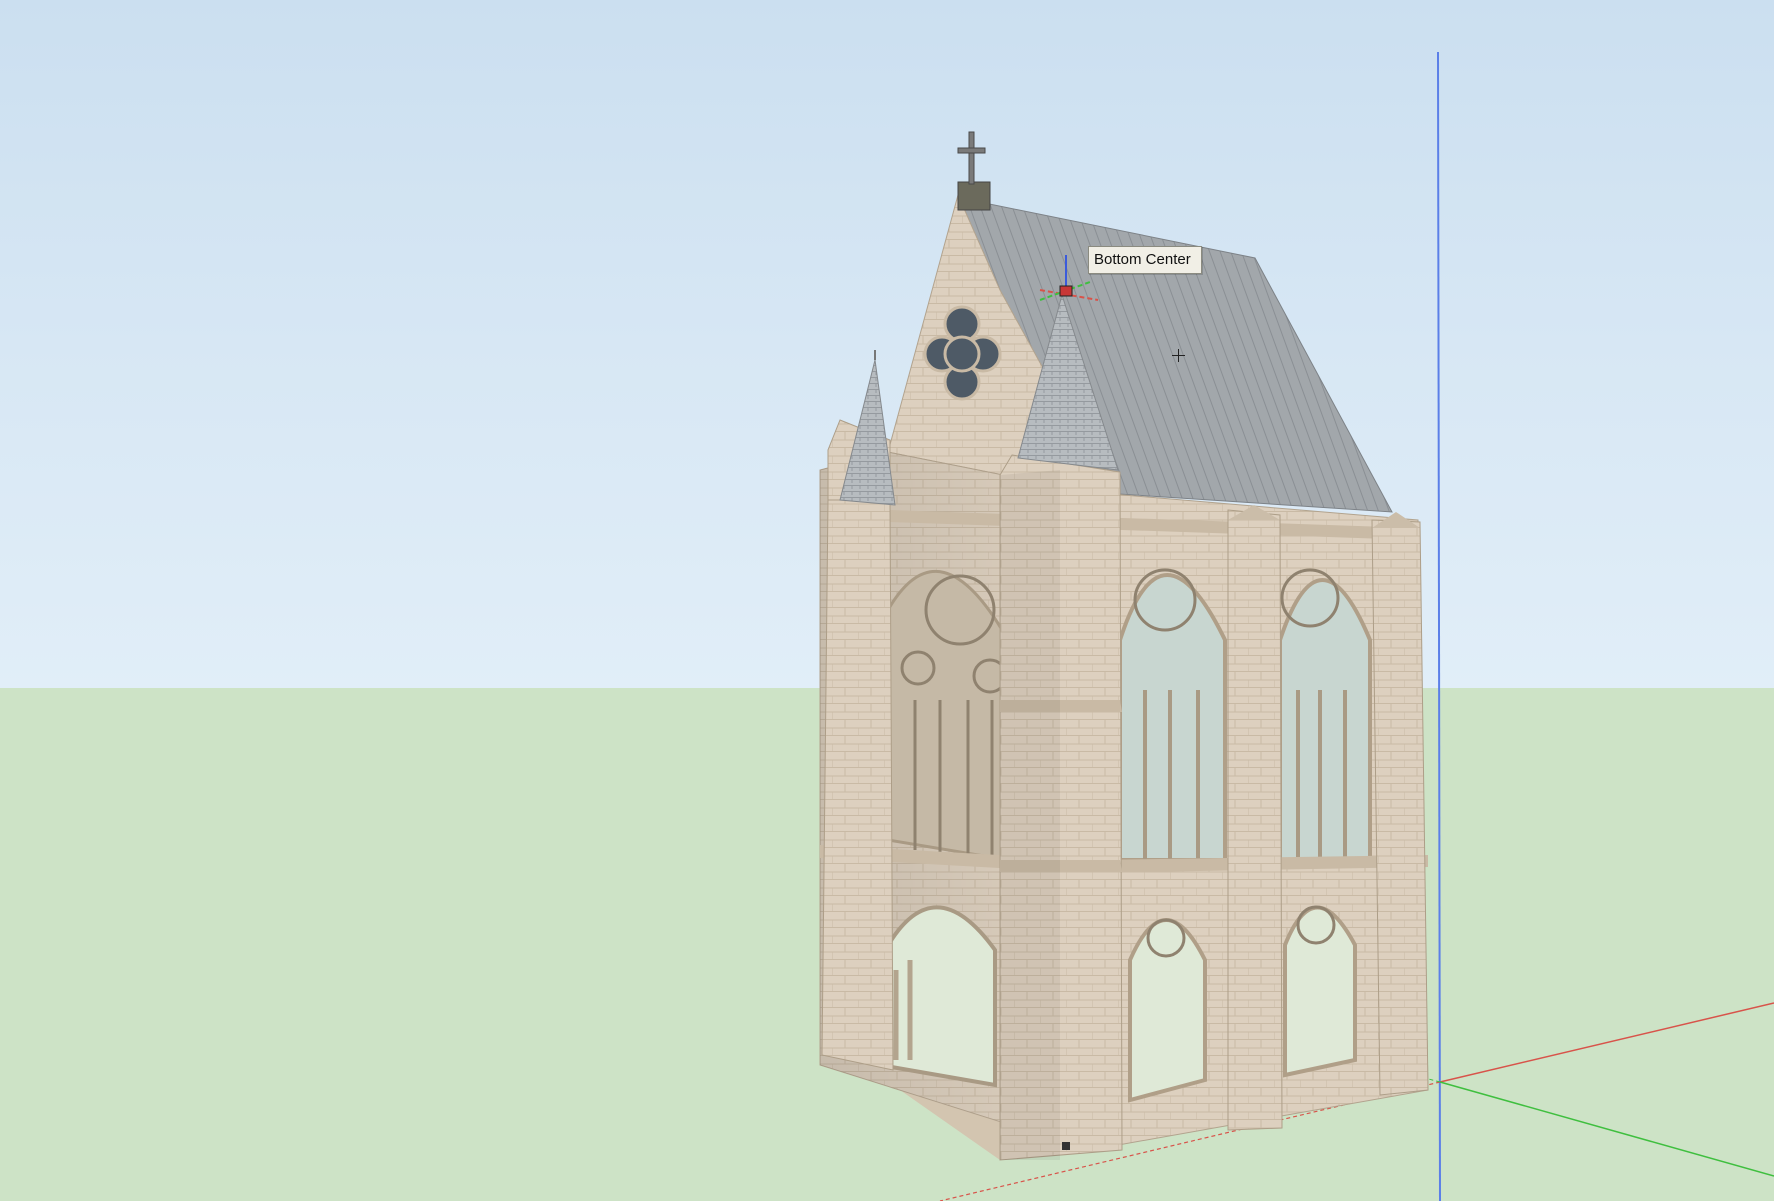 This screenshot has width=1774, height=1201. I want to click on belfry, so click(974, 196).